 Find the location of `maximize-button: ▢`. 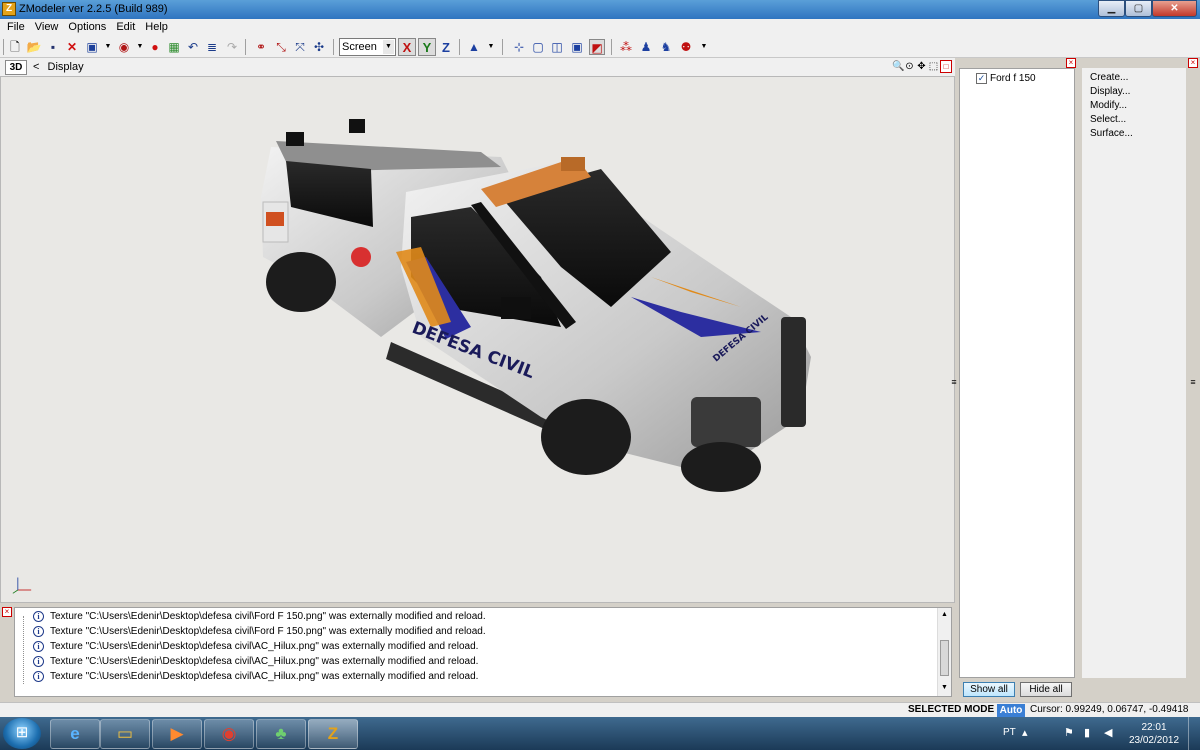

maximize-button: ▢ is located at coordinates (1138, 8).